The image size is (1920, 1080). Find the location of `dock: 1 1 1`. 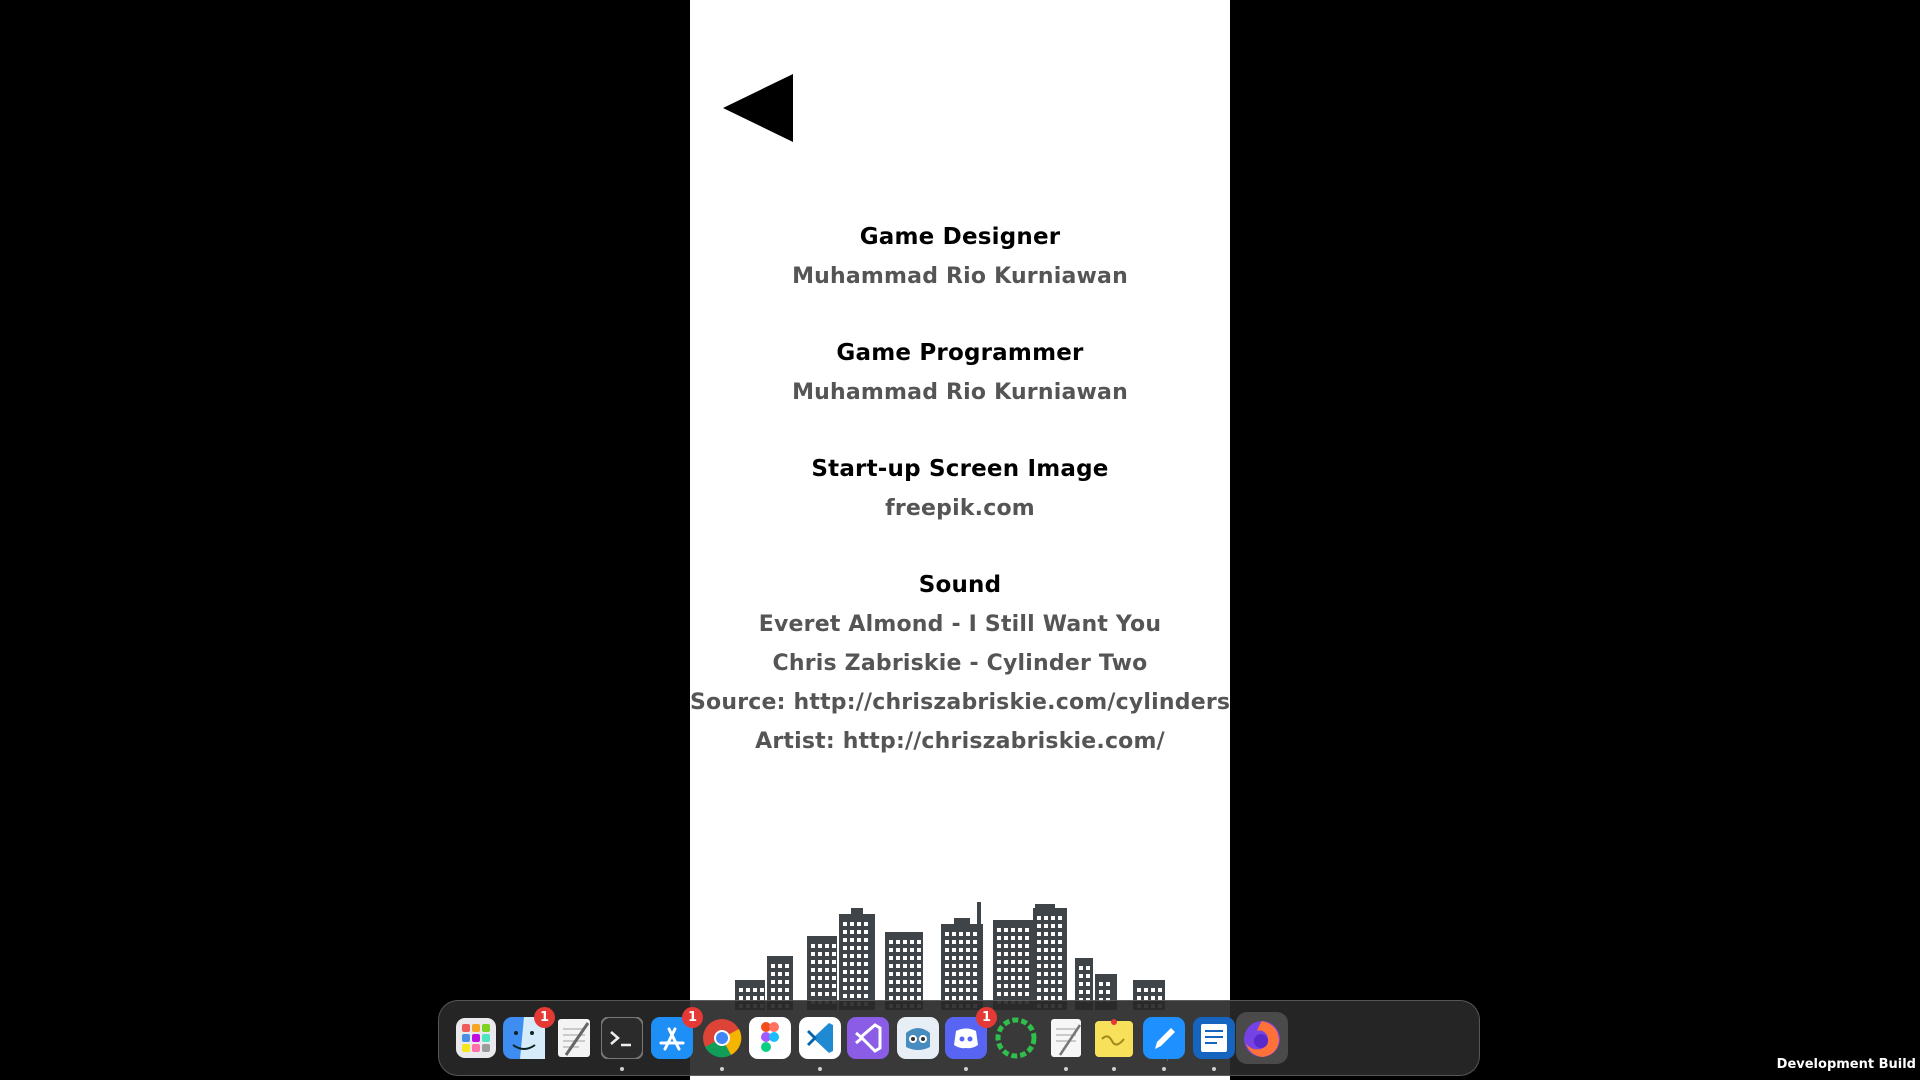

dock: 1 1 1 is located at coordinates (959, 1038).